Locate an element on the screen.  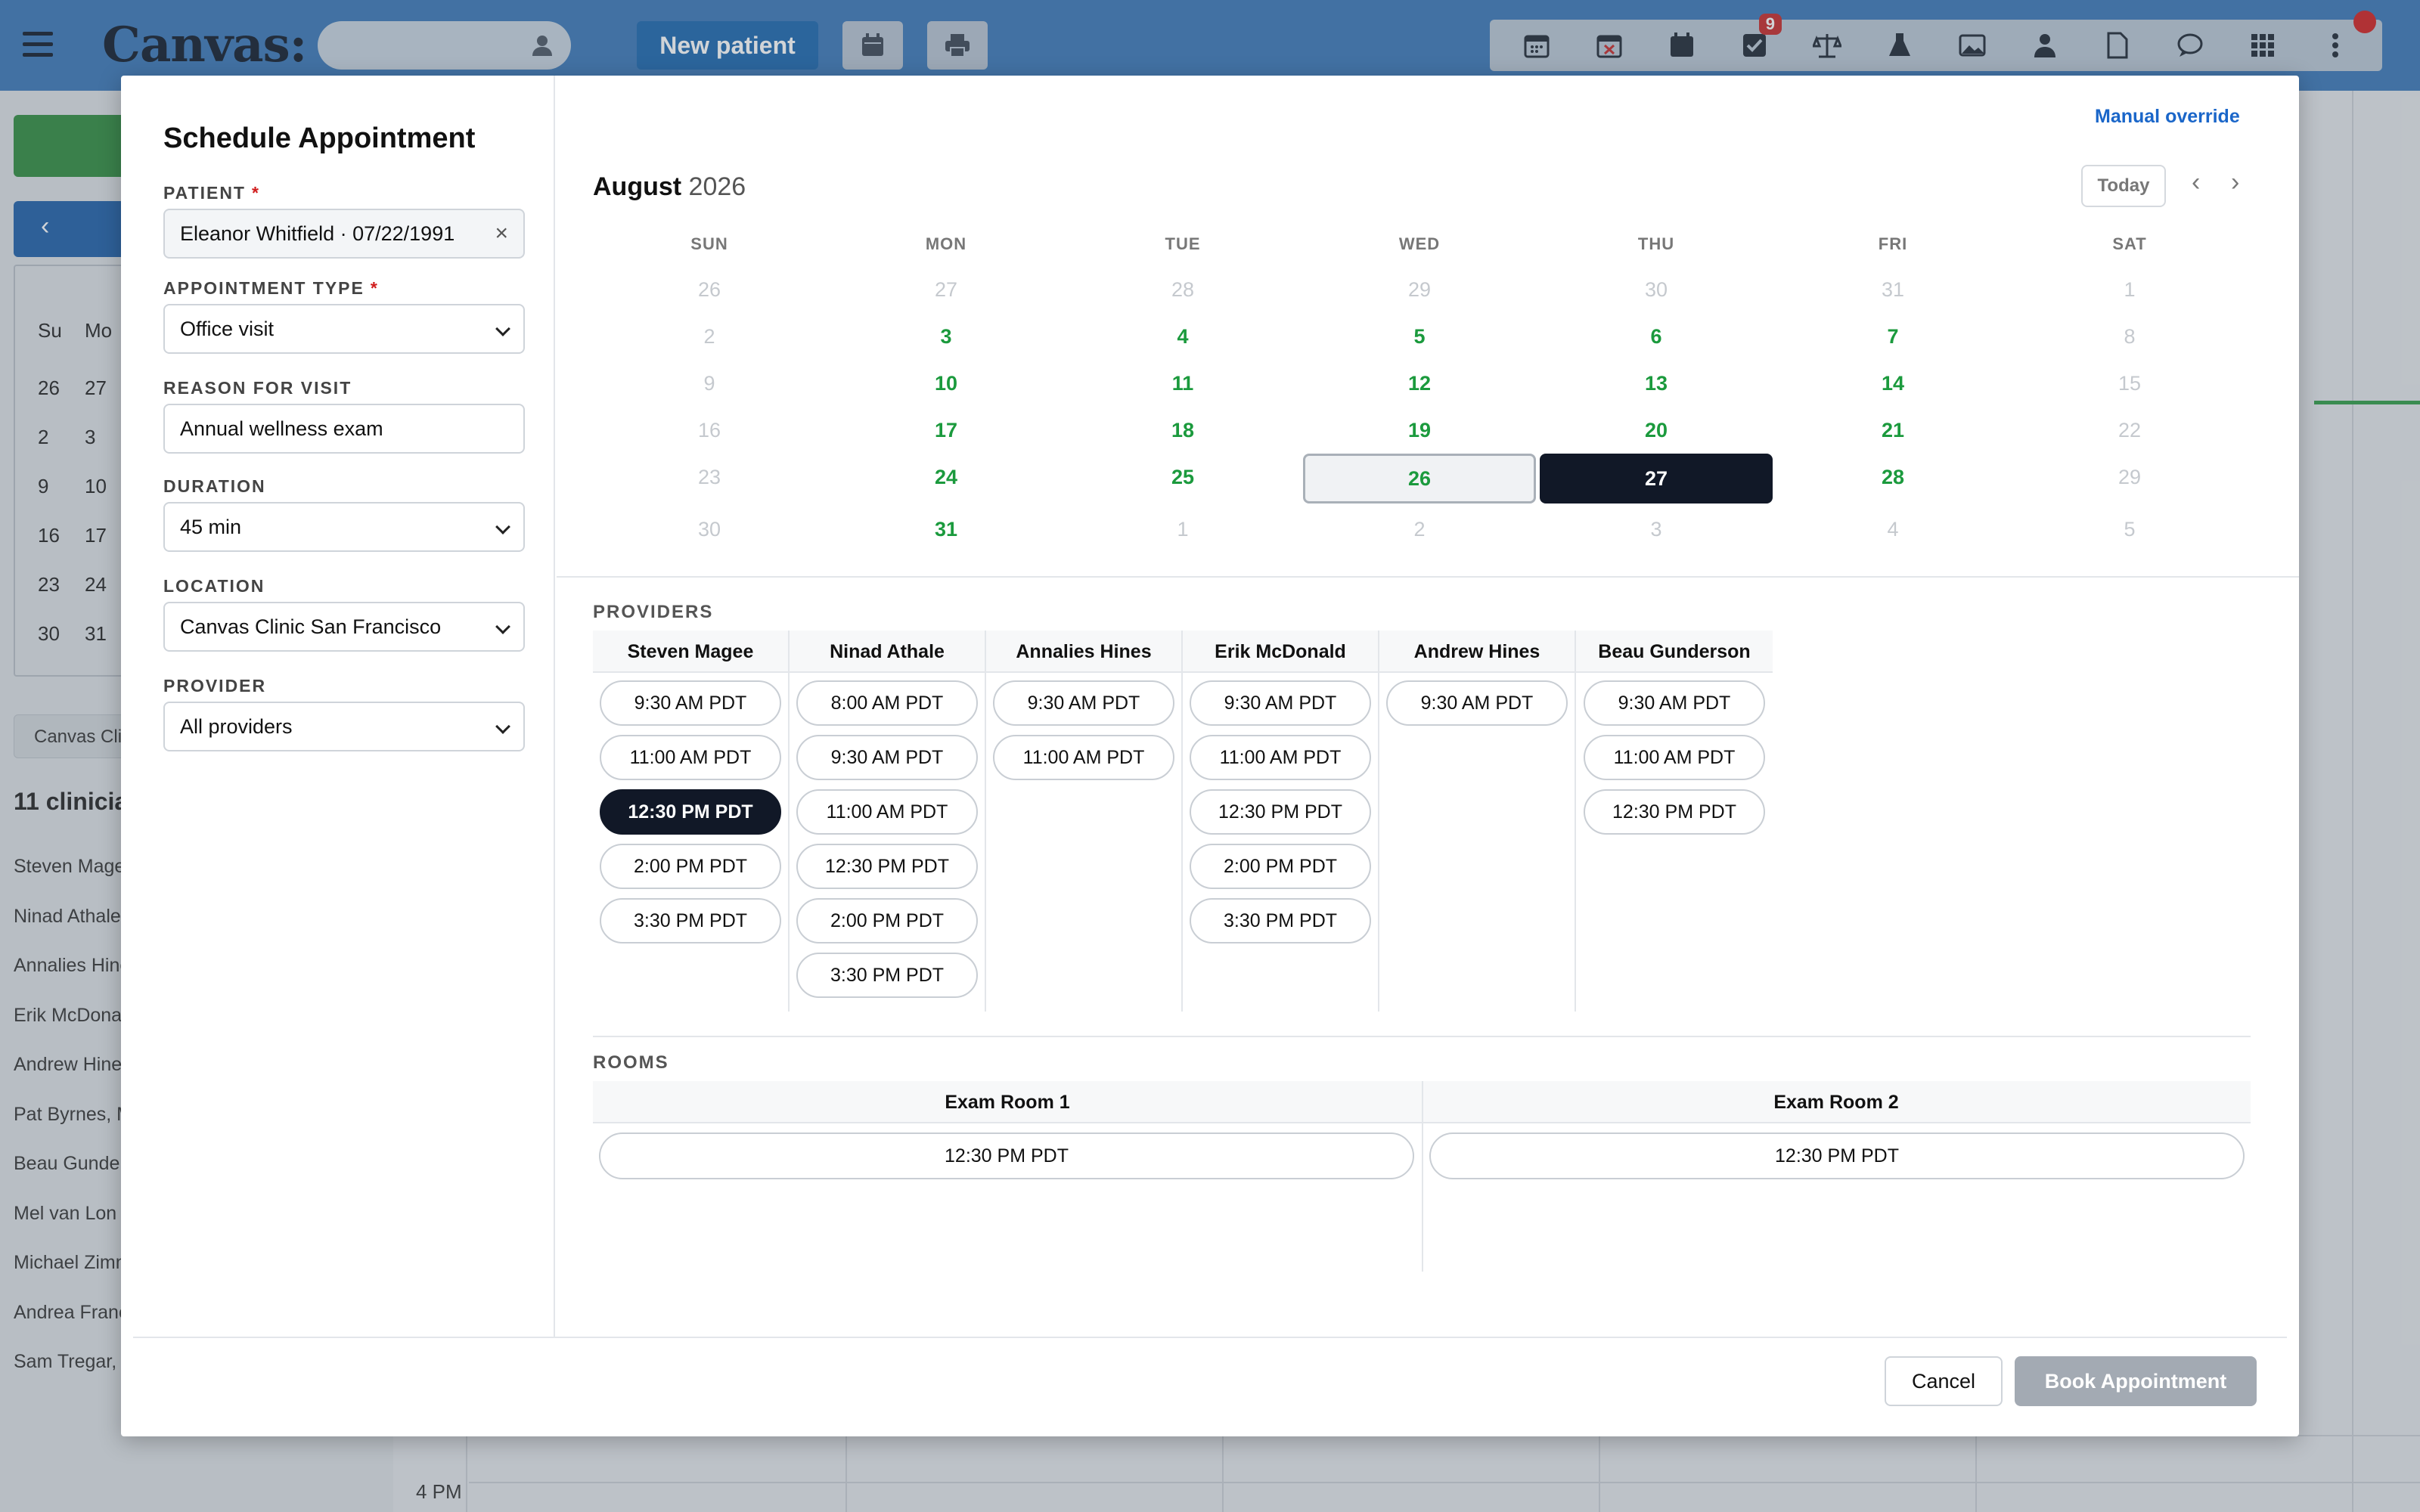
calendar-day: 13 is located at coordinates (1656, 383).